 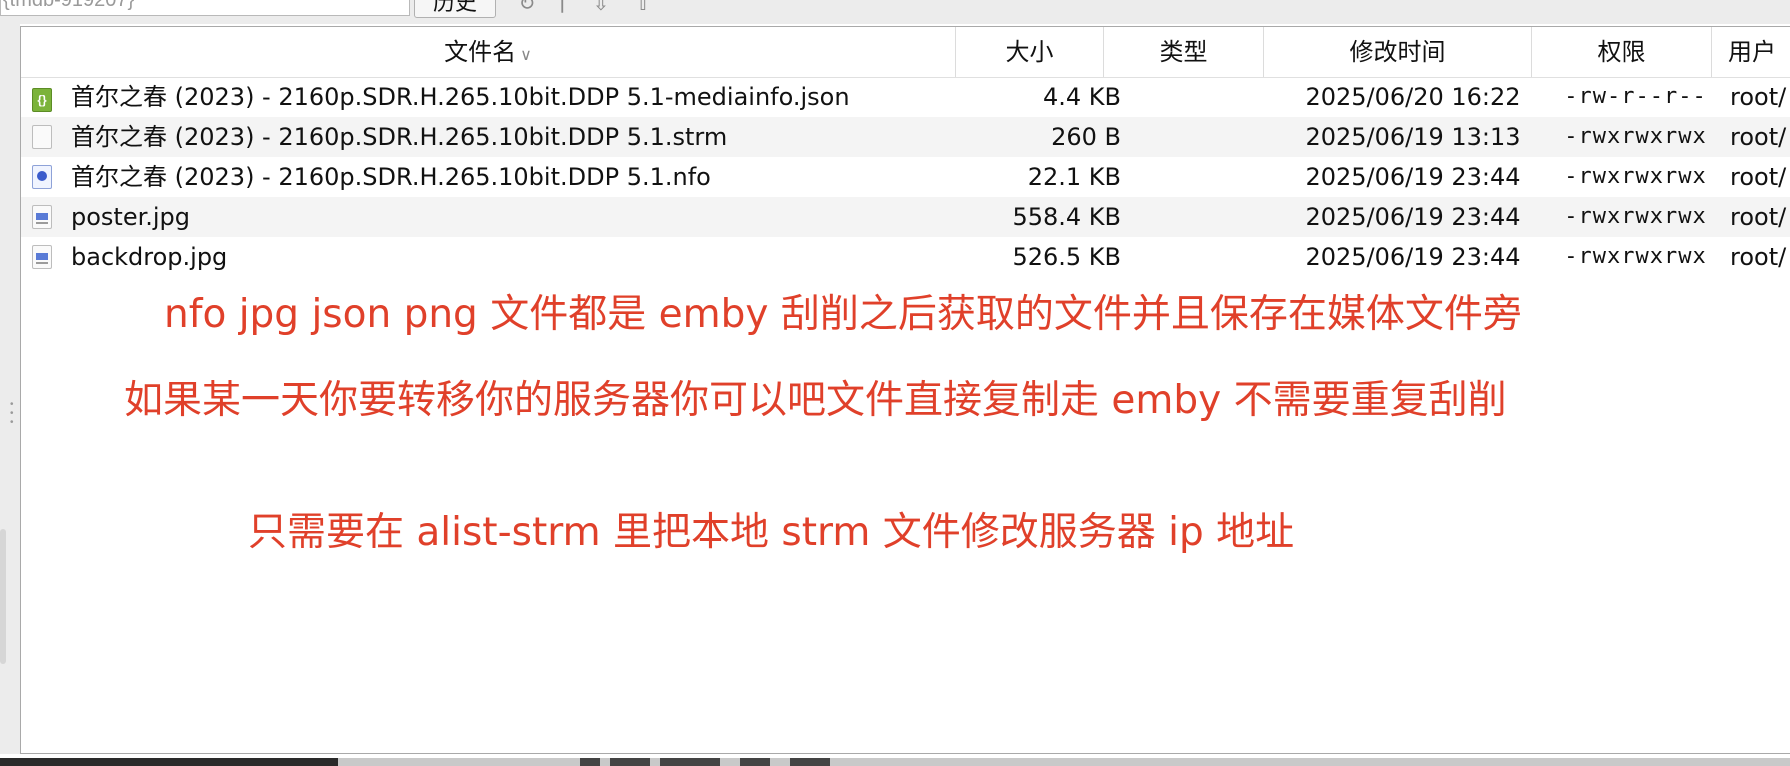 What do you see at coordinates (42, 137) in the screenshot?
I see `blank-file-icon` at bounding box center [42, 137].